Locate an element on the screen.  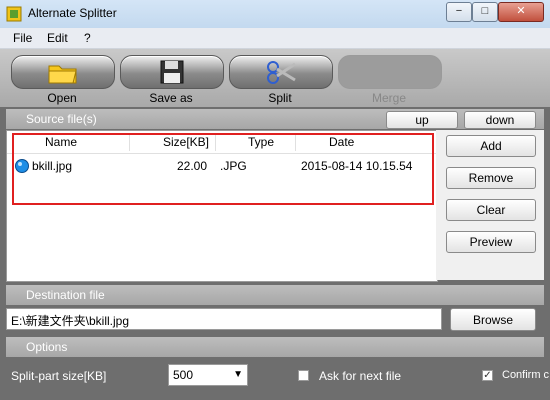
merge-button is located at coordinates (390, 72).